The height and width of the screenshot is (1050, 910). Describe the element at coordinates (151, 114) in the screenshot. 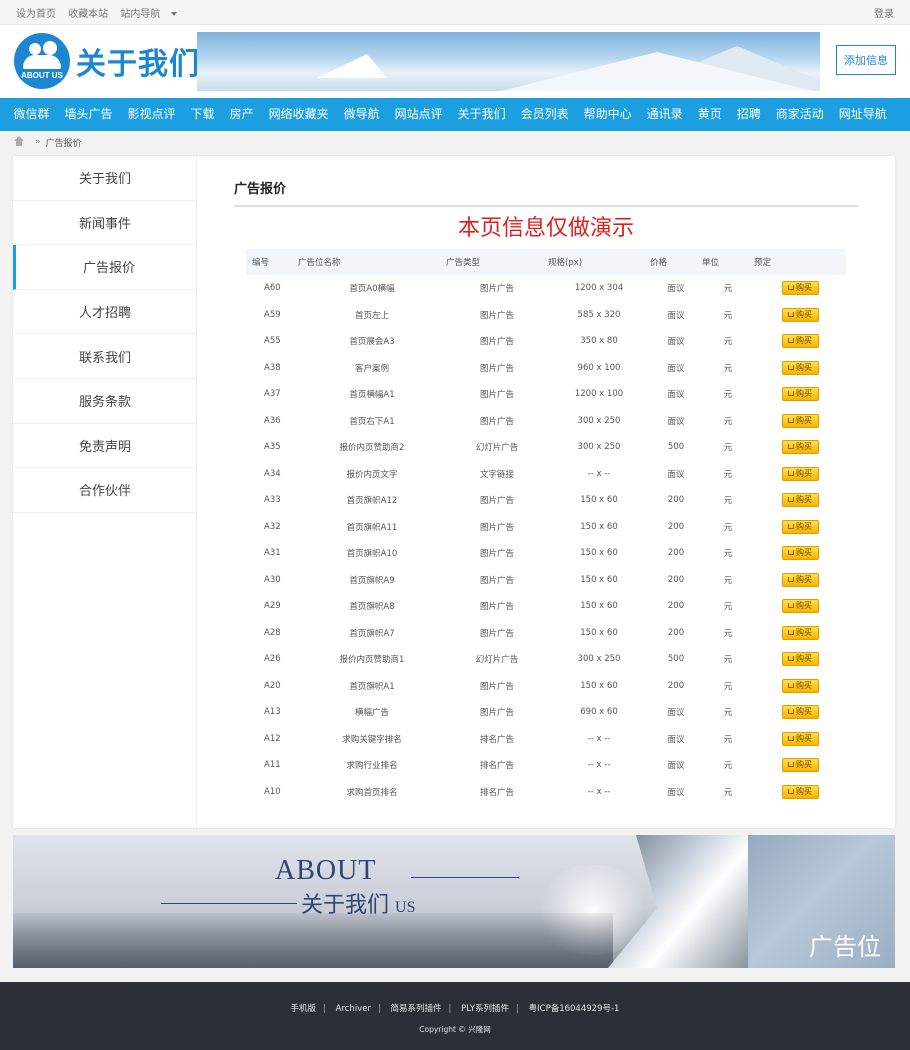

I see `nav-item: 影视点评` at that location.